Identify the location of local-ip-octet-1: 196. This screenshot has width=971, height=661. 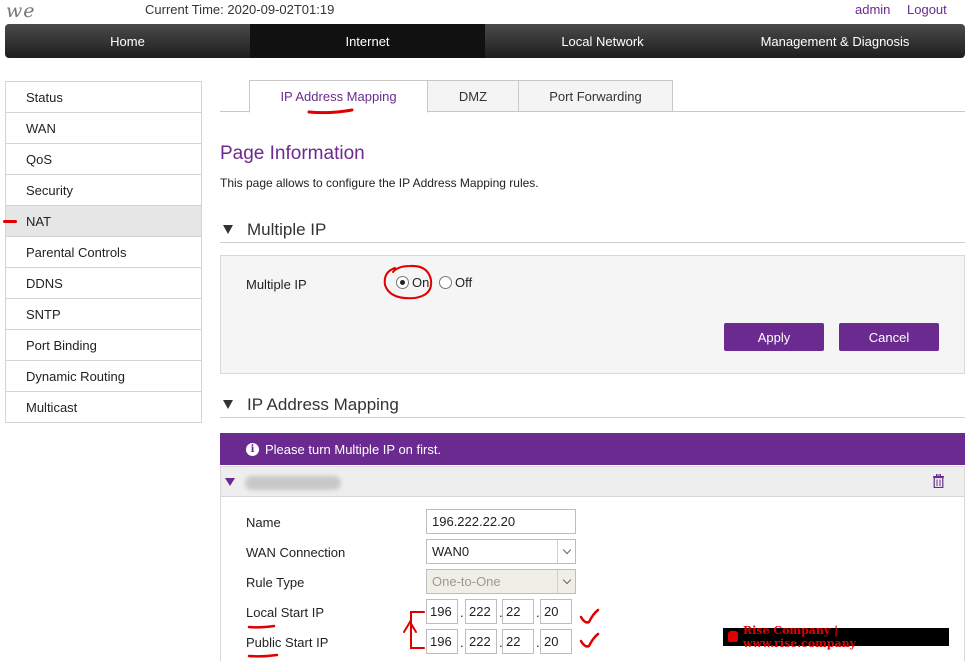
(442, 611).